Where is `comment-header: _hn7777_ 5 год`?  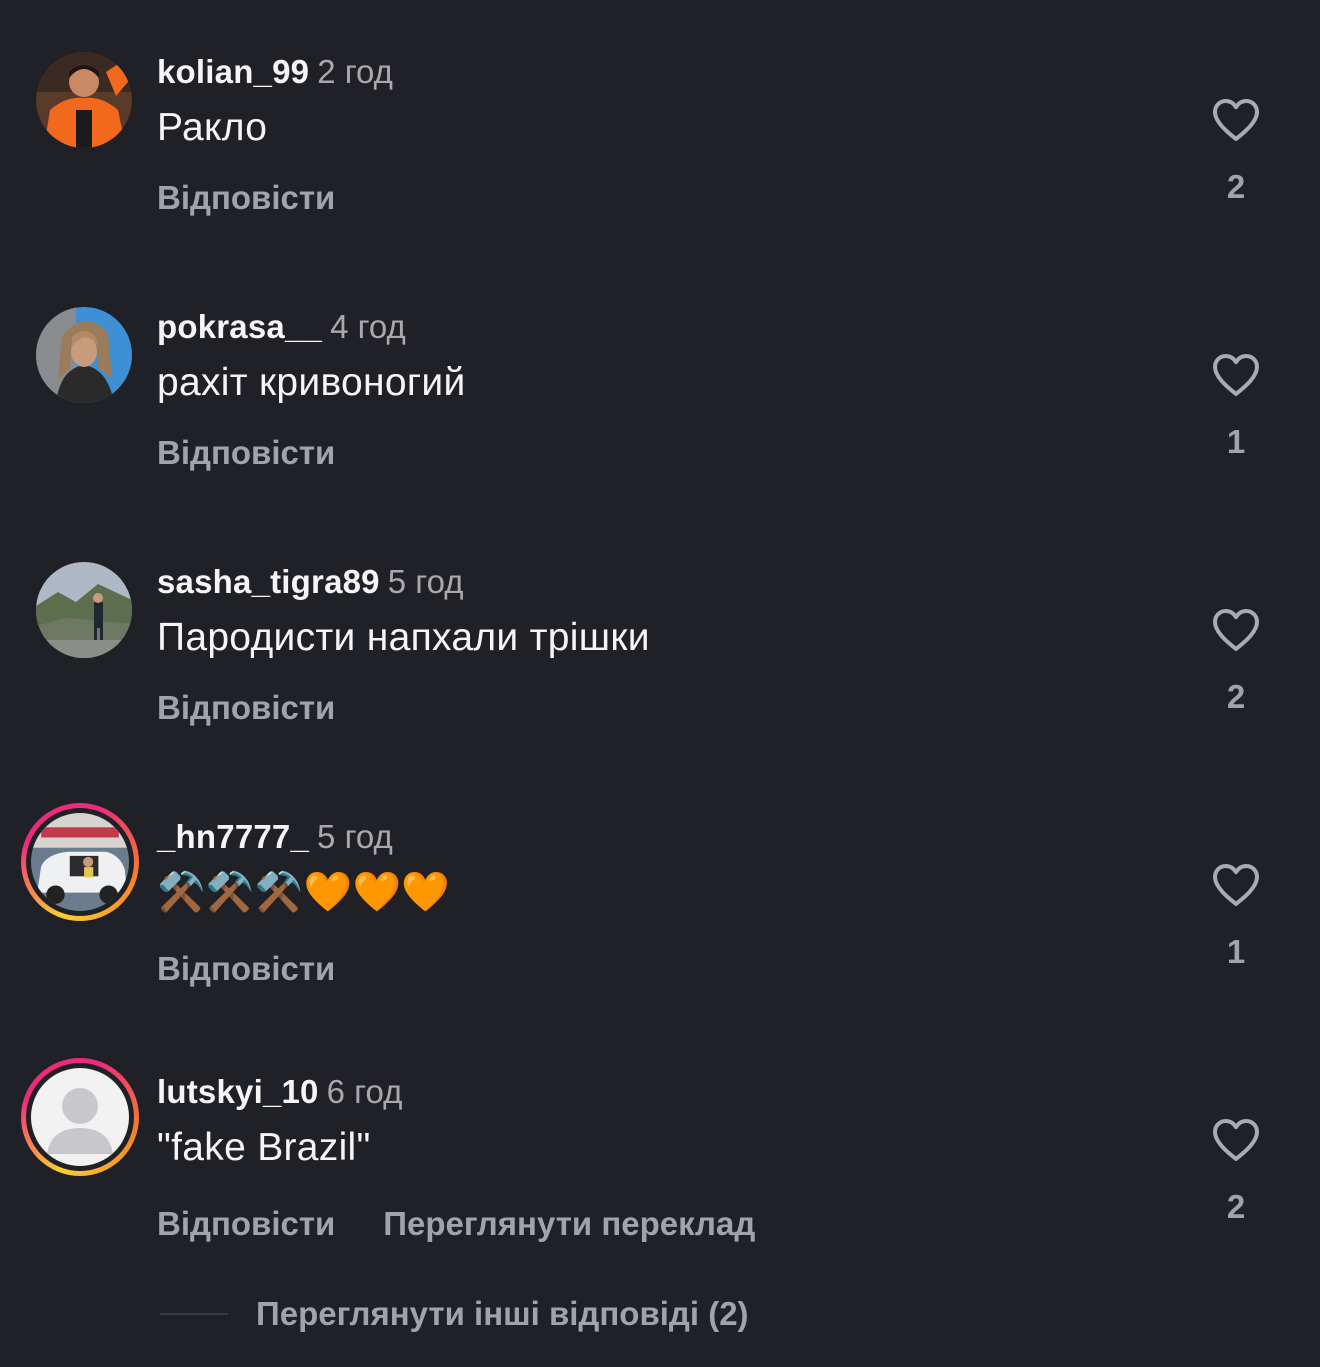 comment-header: _hn7777_ 5 год is located at coordinates (275, 837).